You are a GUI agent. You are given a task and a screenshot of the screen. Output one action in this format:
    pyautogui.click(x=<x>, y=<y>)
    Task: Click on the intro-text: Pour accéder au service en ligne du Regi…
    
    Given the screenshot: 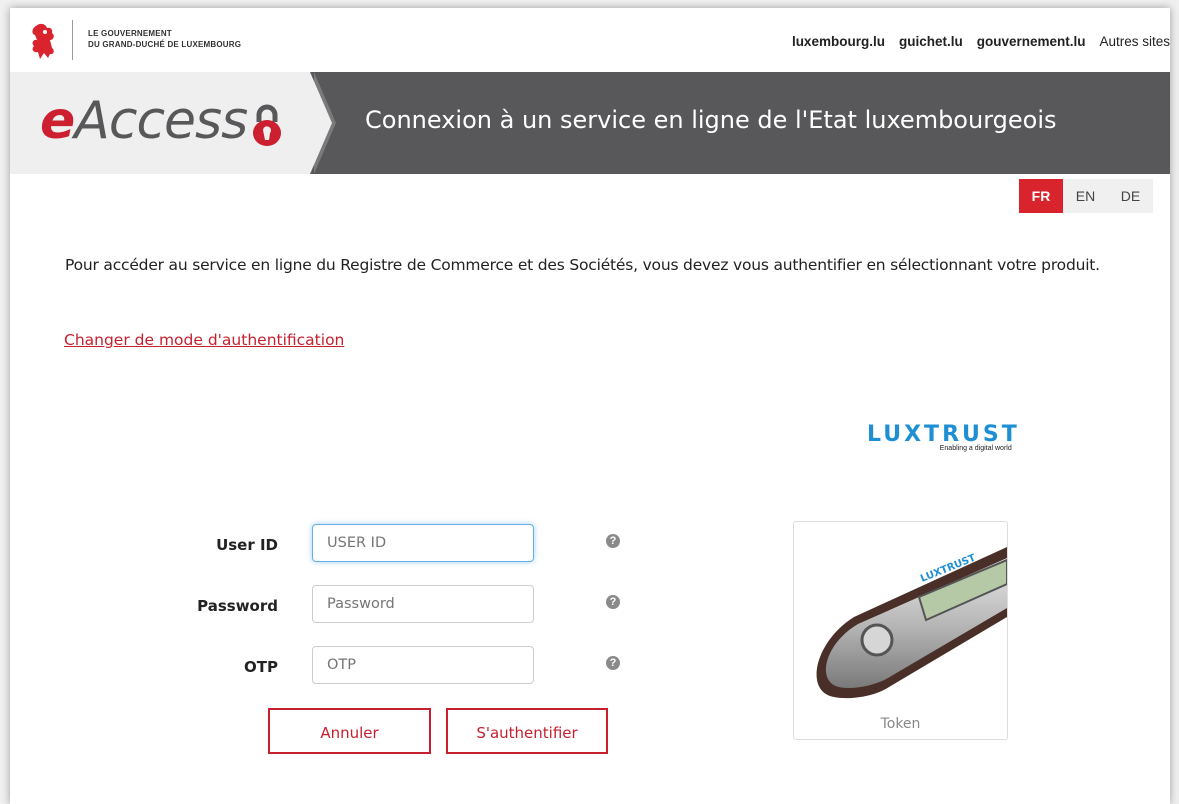 What is the action you would take?
    pyautogui.click(x=582, y=265)
    